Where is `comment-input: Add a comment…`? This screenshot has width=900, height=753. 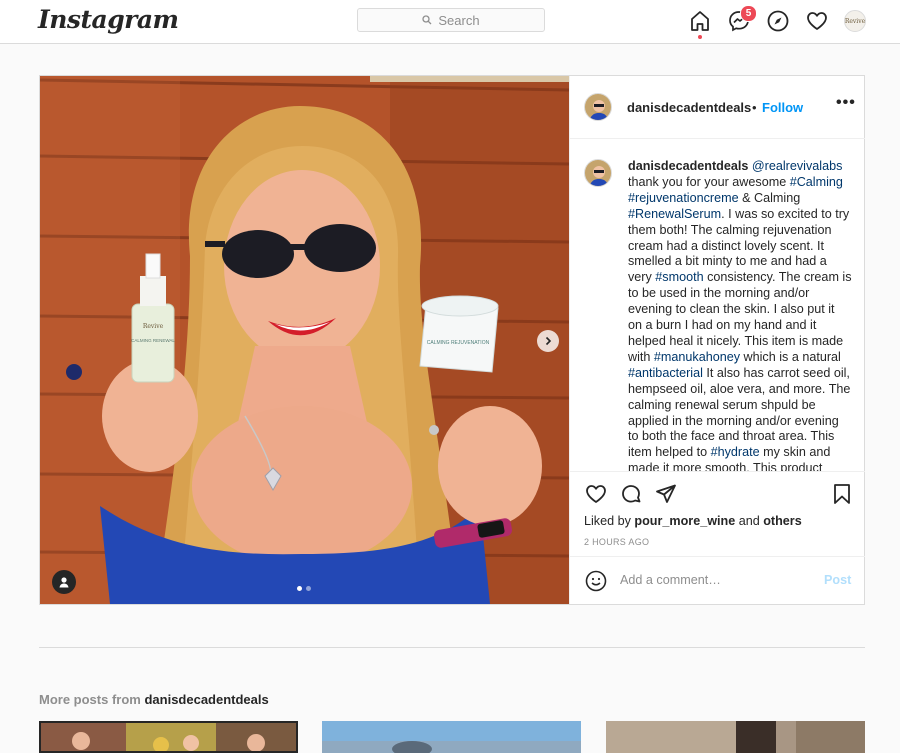 comment-input: Add a comment… is located at coordinates (670, 580).